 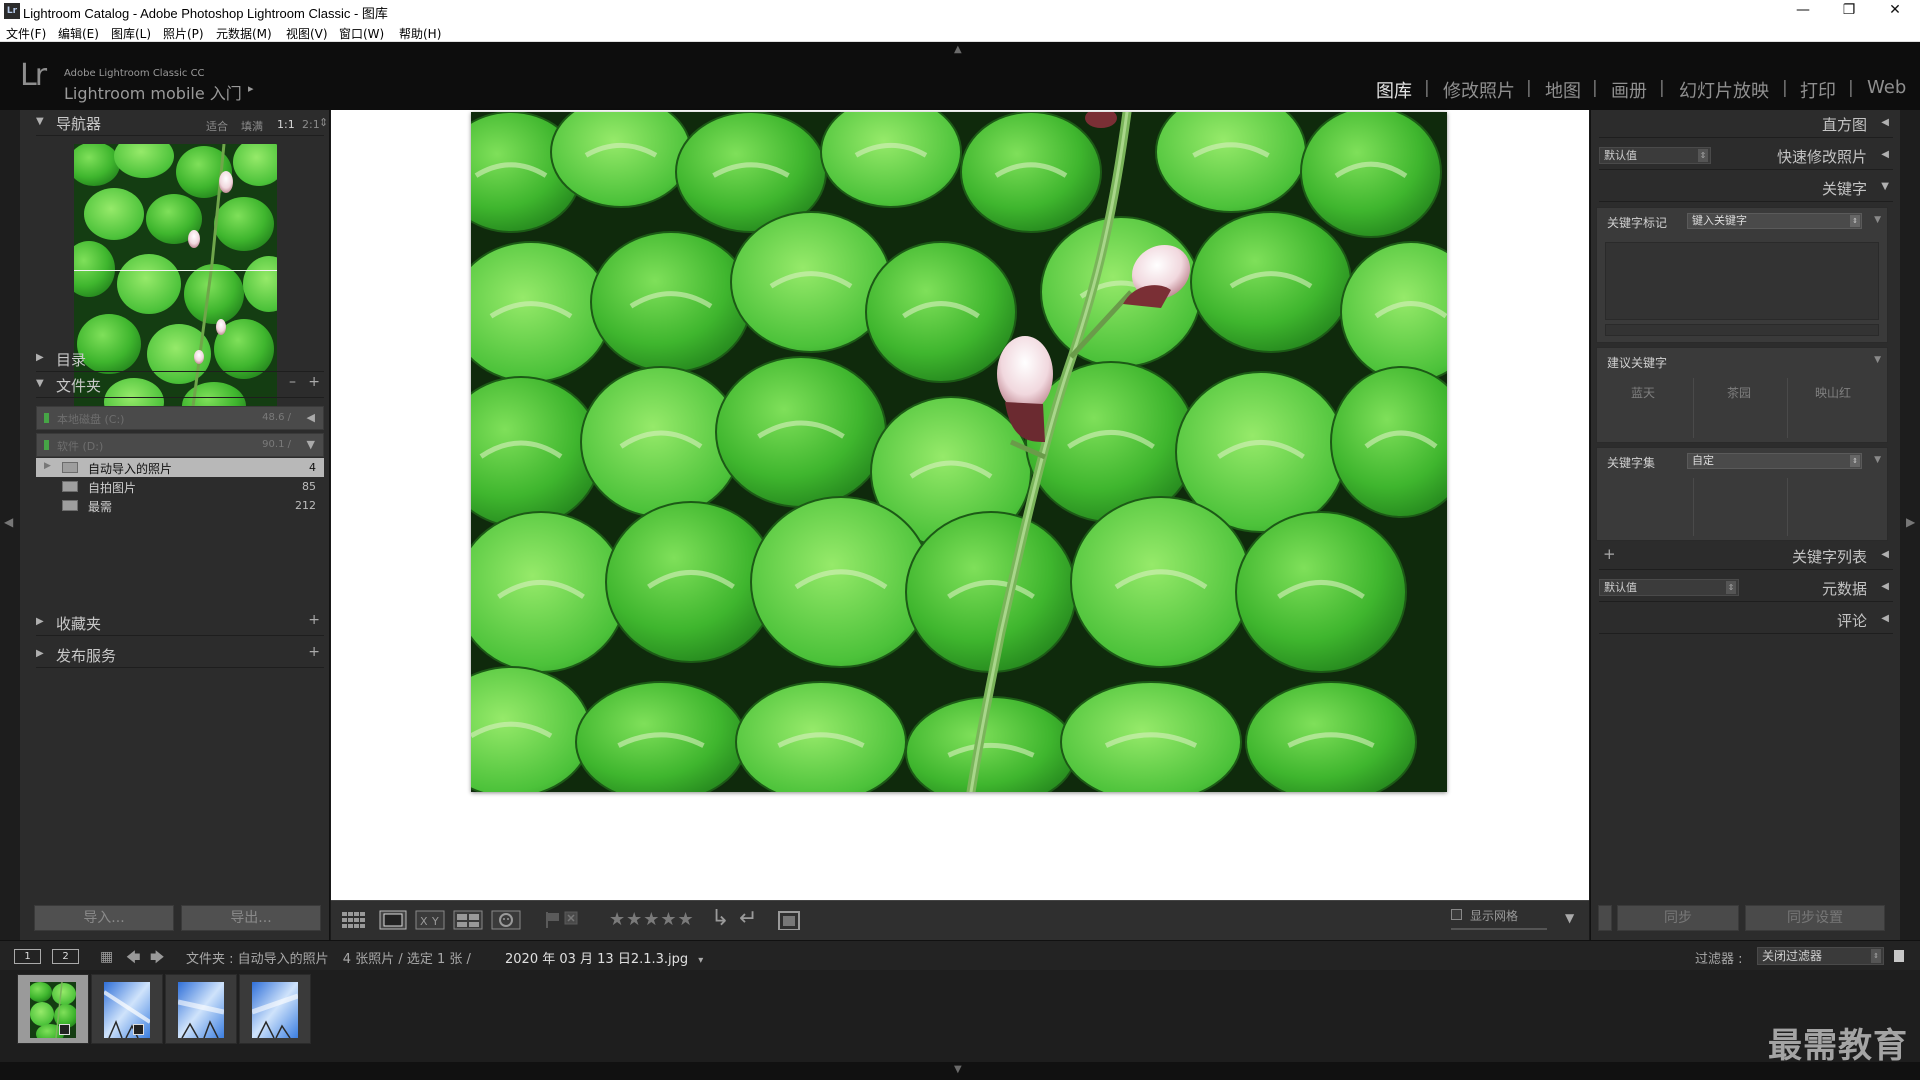 I want to click on grid-shortcut-icon: ▦, so click(x=106, y=957).